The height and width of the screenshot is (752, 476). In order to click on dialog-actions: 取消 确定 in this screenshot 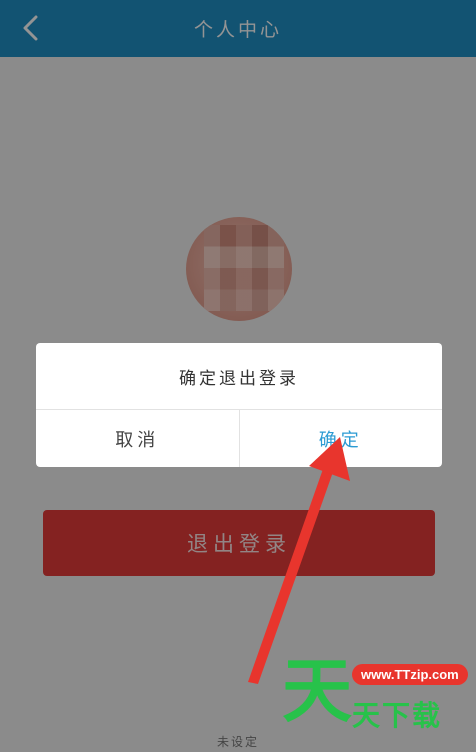, I will do `click(239, 438)`.